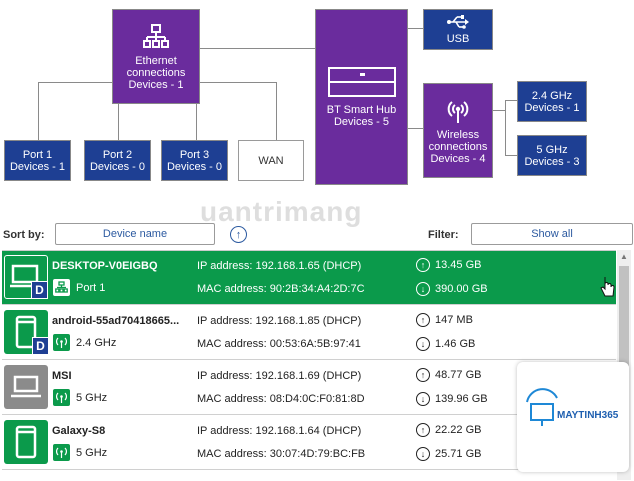 The width and height of the screenshot is (634, 481). Describe the element at coordinates (458, 38) in the screenshot. I see `usb-label: USB` at that location.